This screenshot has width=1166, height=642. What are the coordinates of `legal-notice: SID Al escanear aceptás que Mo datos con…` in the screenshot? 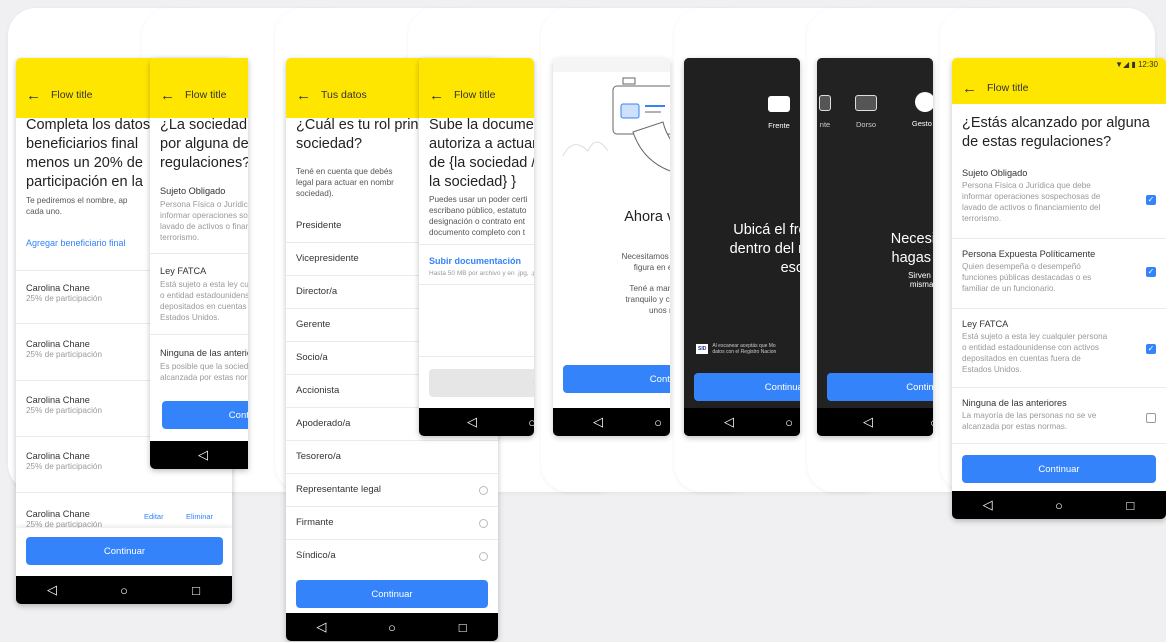 It's located at (736, 349).